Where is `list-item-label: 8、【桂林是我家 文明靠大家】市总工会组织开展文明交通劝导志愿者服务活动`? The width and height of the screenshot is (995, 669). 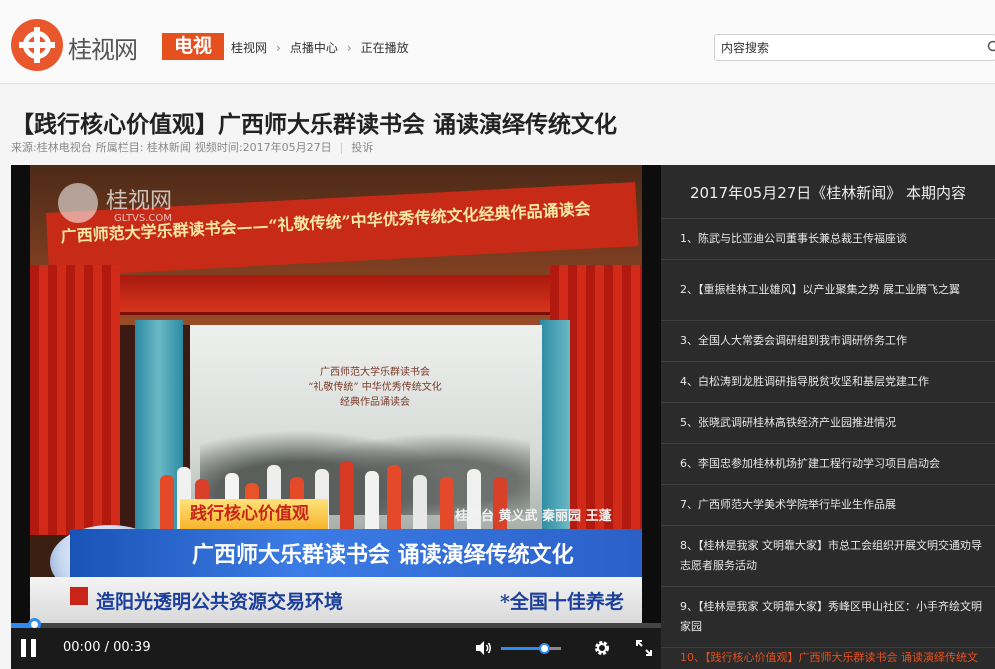 list-item-label: 8、【桂林是我家 文明靠大家】市总工会组织开展文明交通劝导志愿者服务活动 is located at coordinates (831, 555).